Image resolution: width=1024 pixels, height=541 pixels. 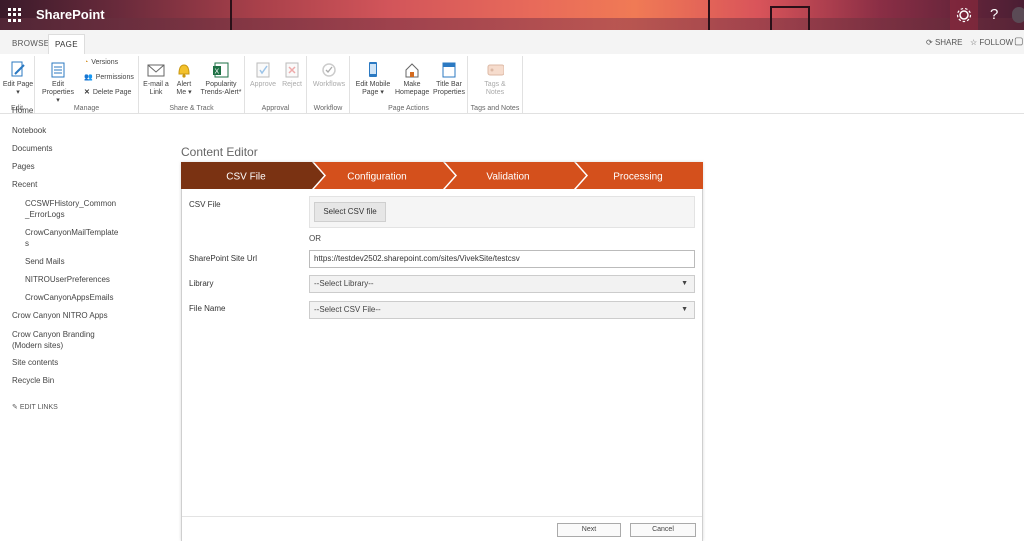 What do you see at coordinates (344, 283) in the screenshot?
I see `library-selected-value: --Select Library--` at bounding box center [344, 283].